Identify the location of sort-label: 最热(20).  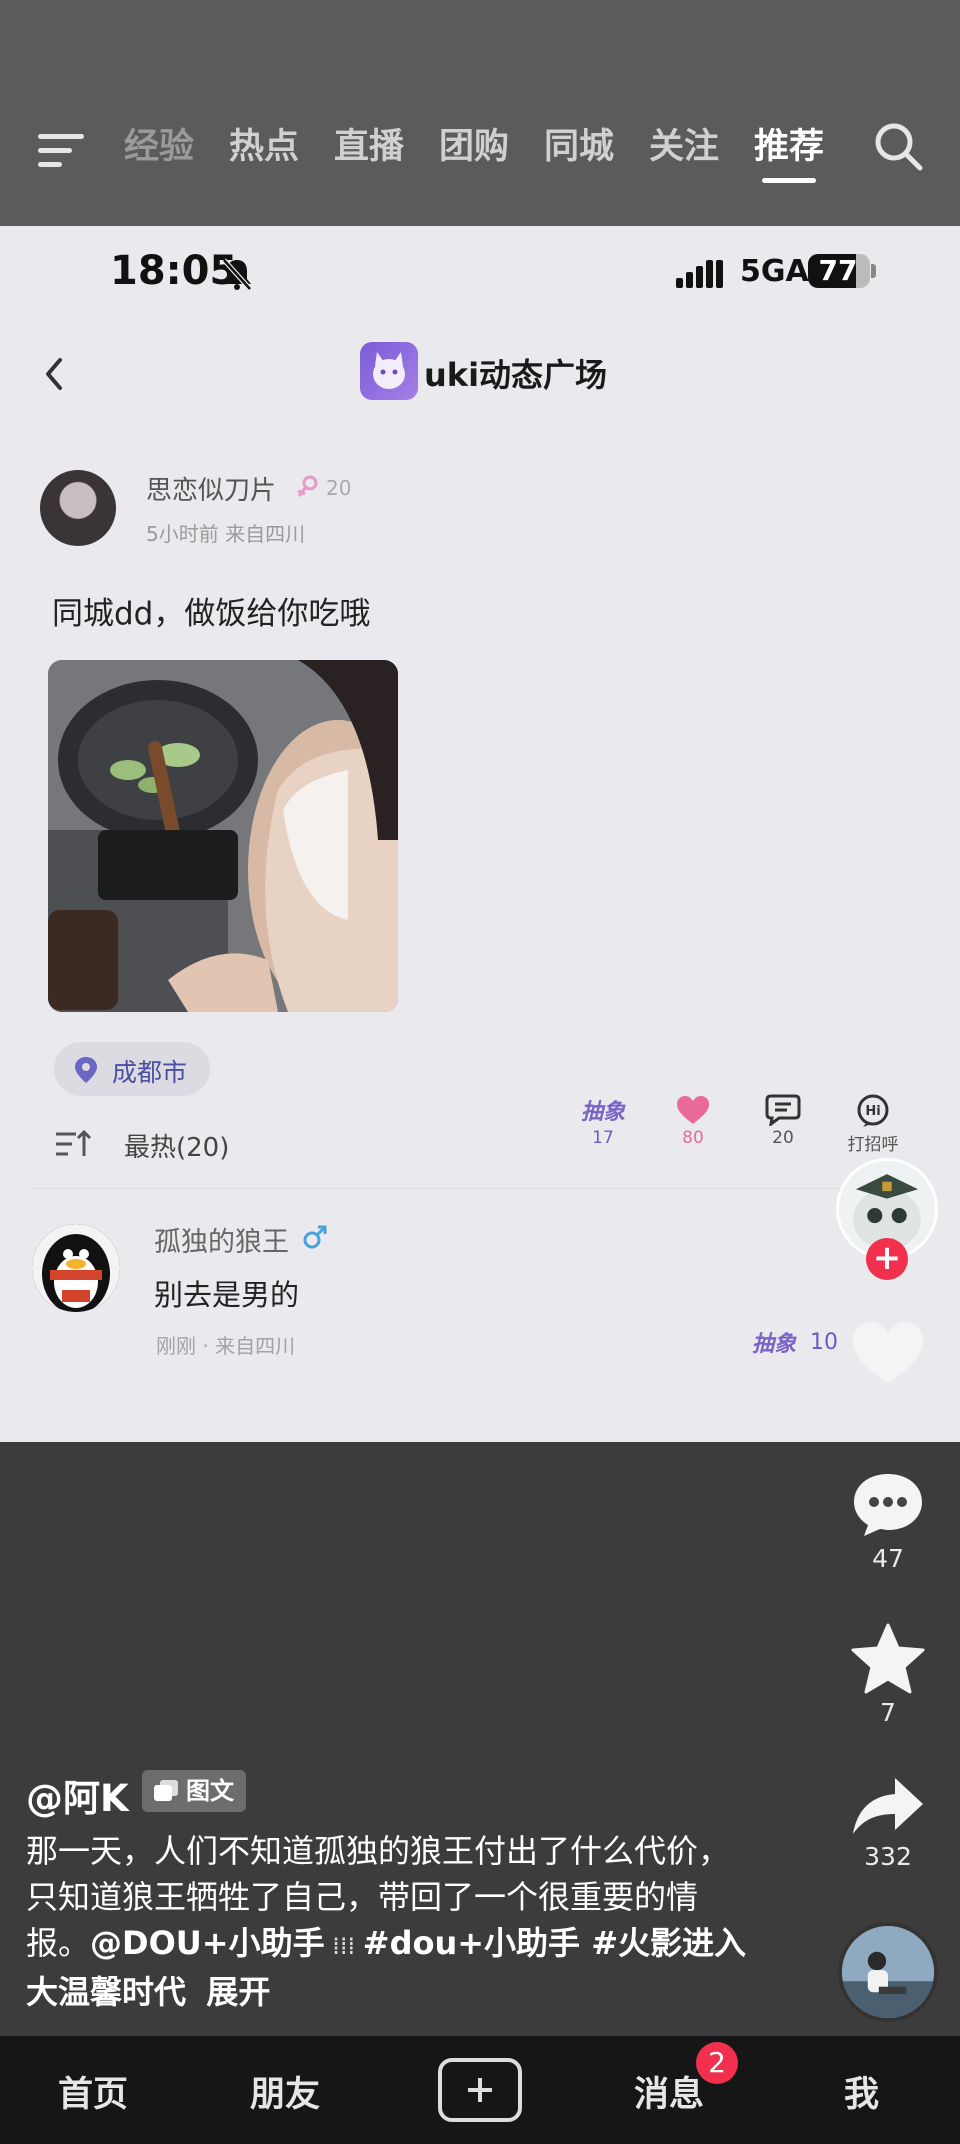
(176, 1145).